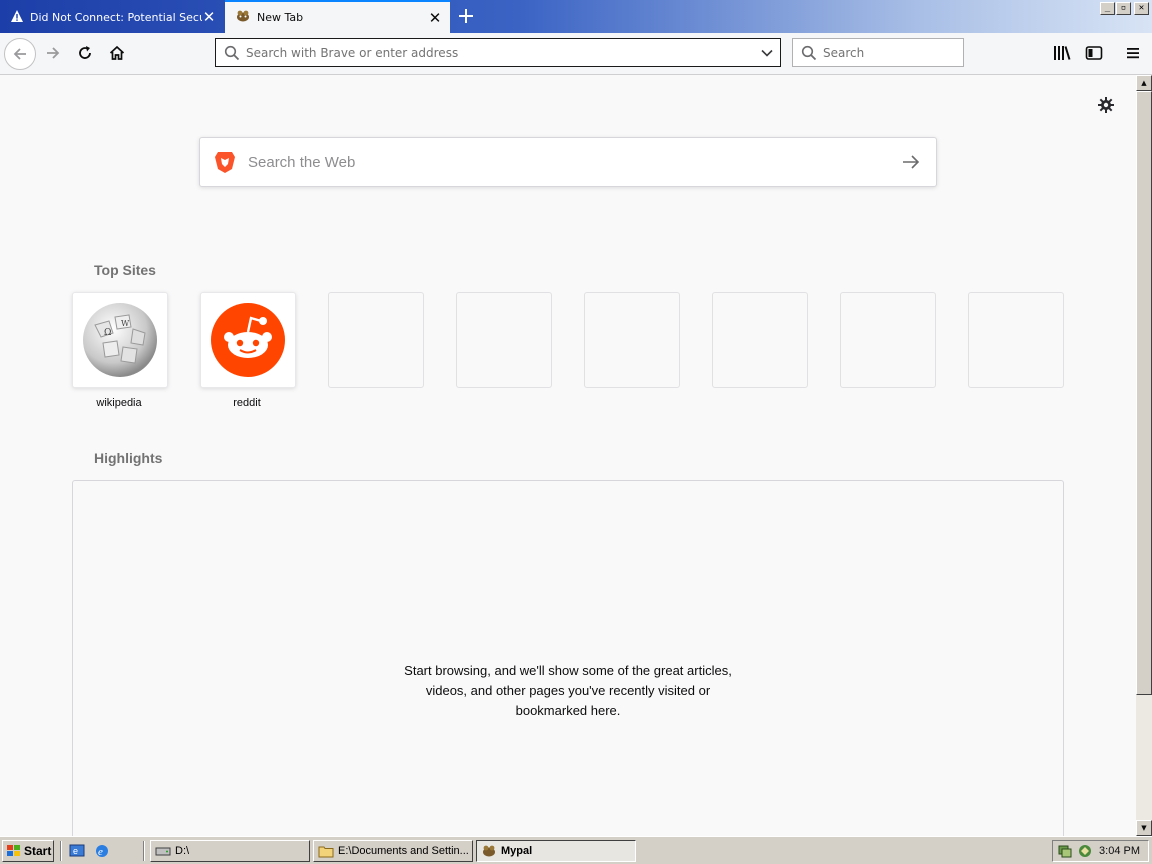  I want to click on wikipedia-globe-icon: Ω W, so click(120, 340).